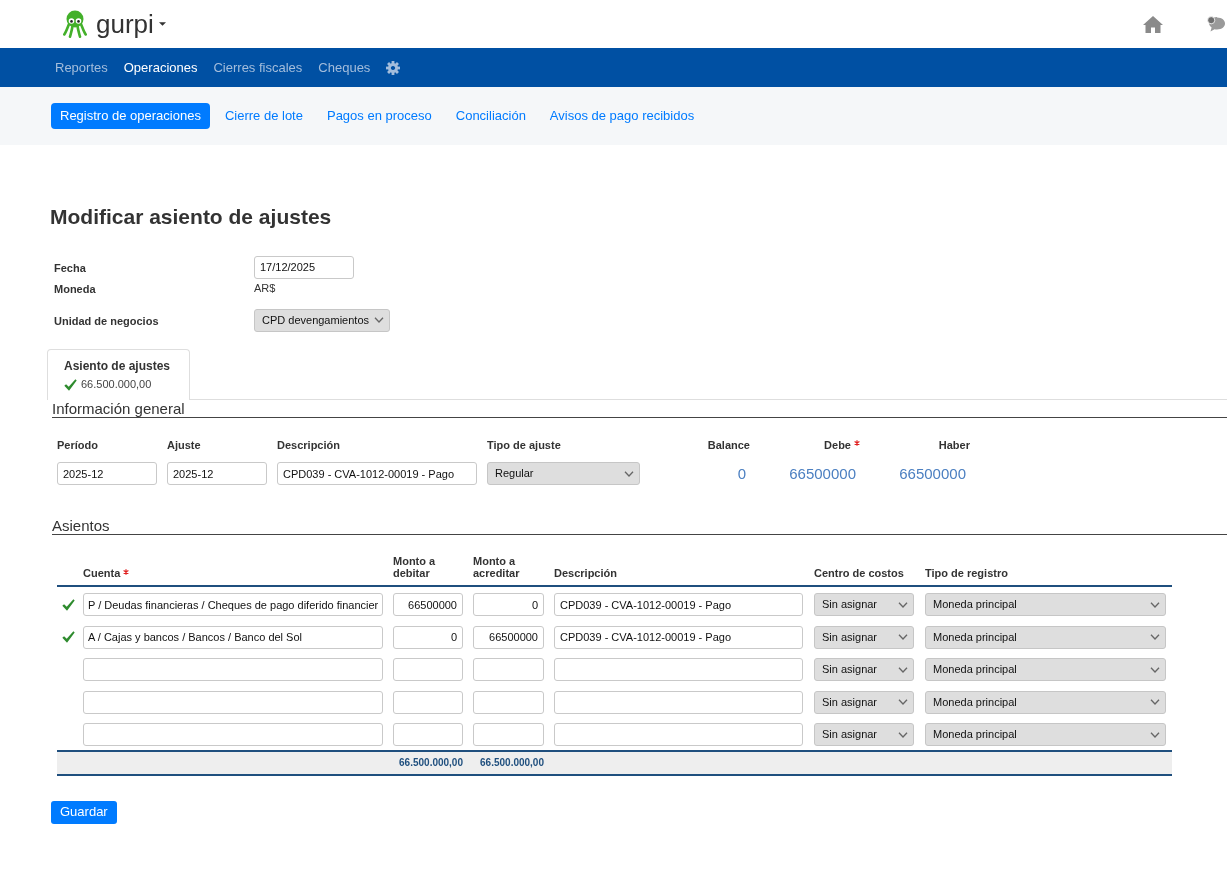  What do you see at coordinates (191, 217) in the screenshot?
I see `page-title: Modificar asiento de ajustes` at bounding box center [191, 217].